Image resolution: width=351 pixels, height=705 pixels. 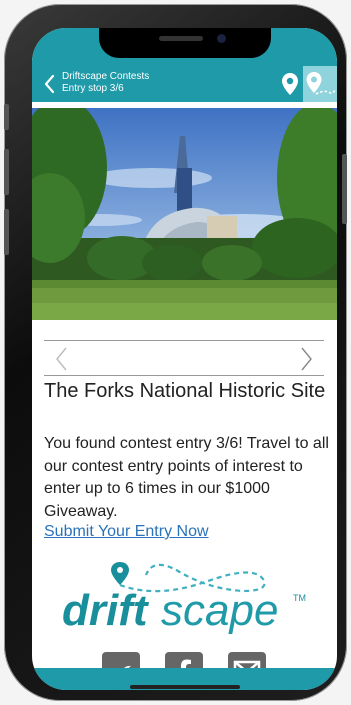 What do you see at coordinates (181, 38) in the screenshot?
I see `speaker` at bounding box center [181, 38].